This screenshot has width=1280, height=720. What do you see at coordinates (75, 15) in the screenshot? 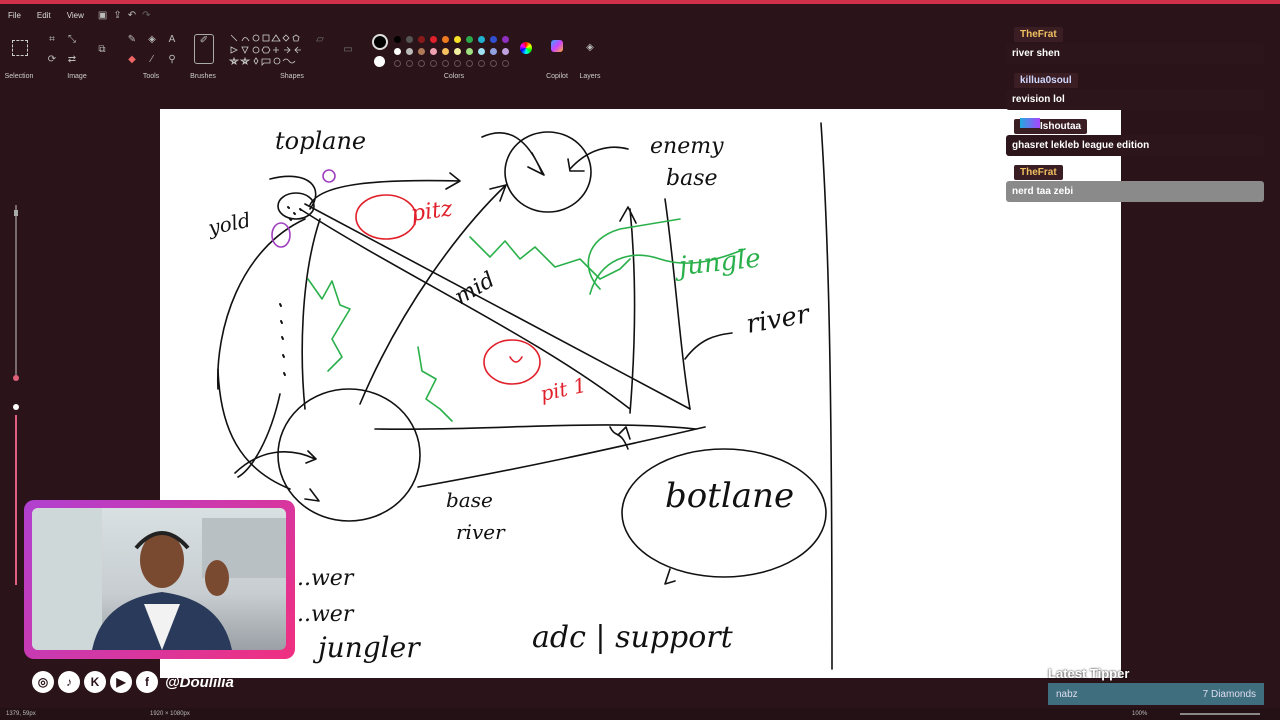
I see `menu-view: View` at bounding box center [75, 15].